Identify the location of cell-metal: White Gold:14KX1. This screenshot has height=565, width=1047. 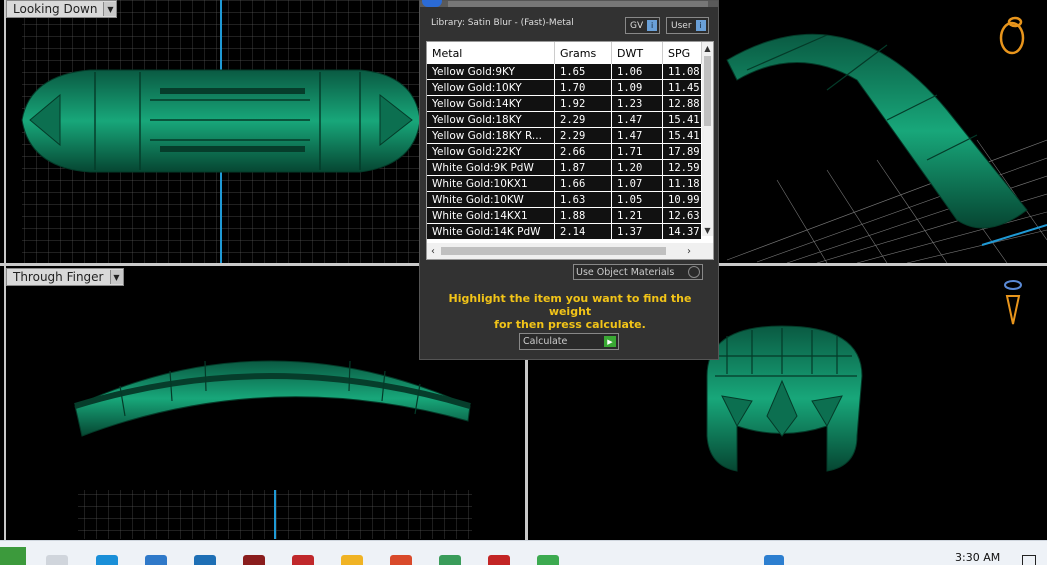
(491, 215).